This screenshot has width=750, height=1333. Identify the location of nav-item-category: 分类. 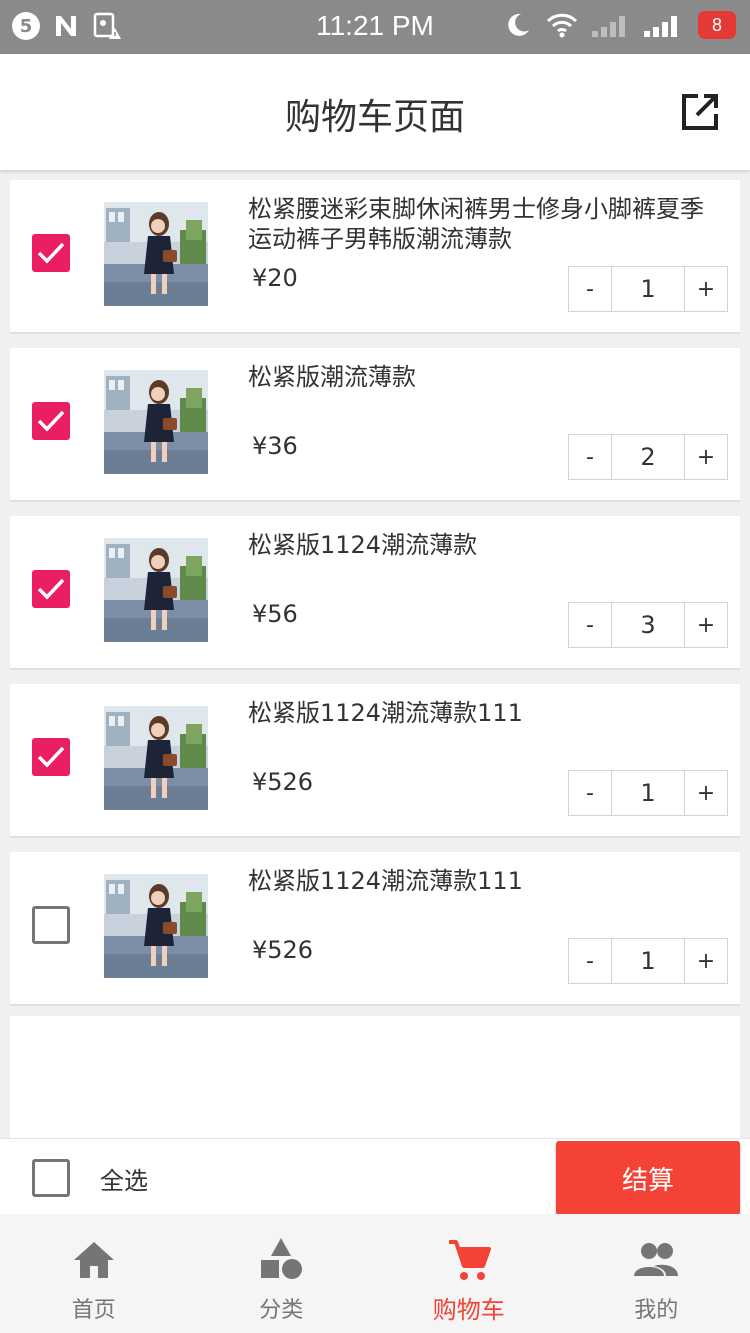
(282, 1273).